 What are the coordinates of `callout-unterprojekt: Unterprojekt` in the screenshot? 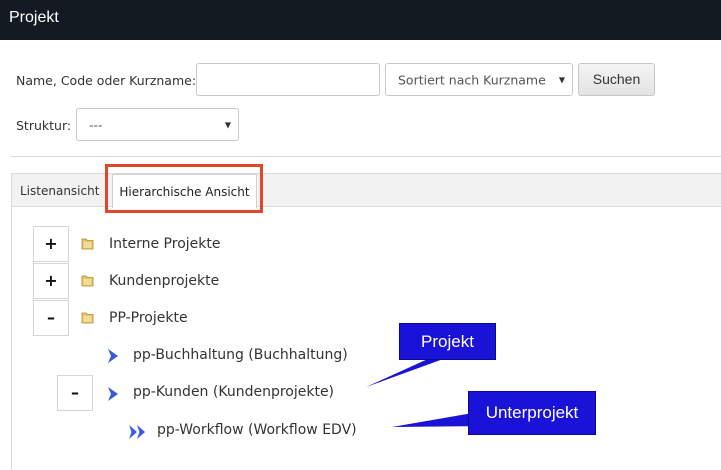 It's located at (532, 413).